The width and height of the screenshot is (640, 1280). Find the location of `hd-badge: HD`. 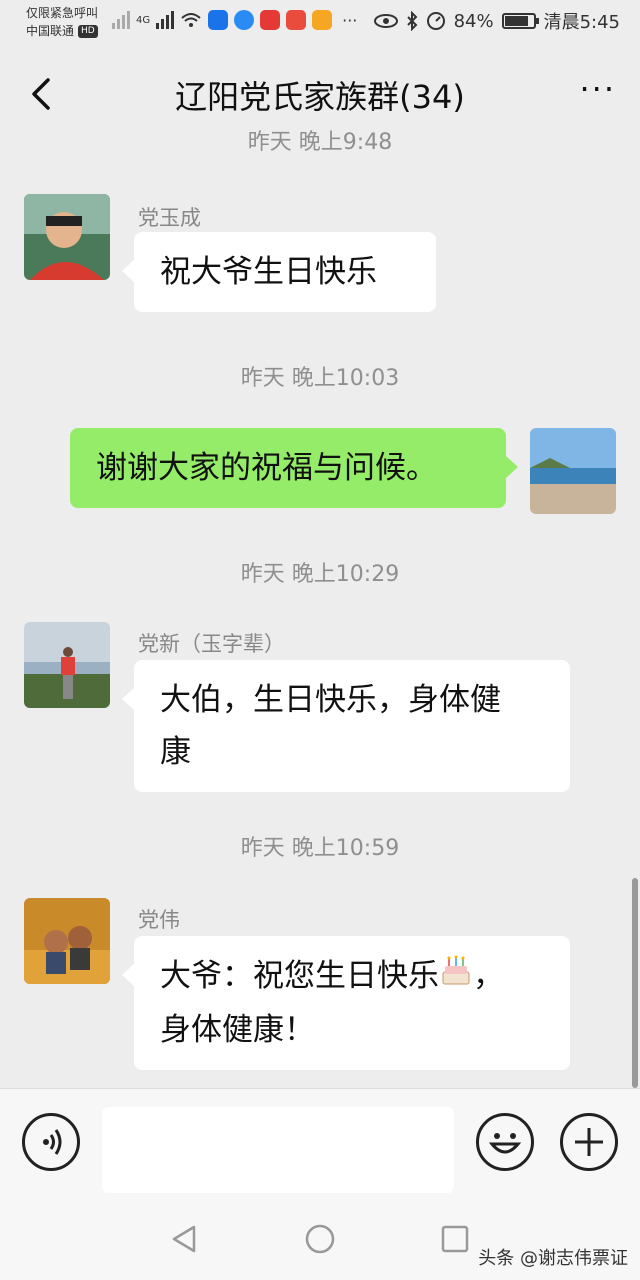

hd-badge: HD is located at coordinates (88, 31).